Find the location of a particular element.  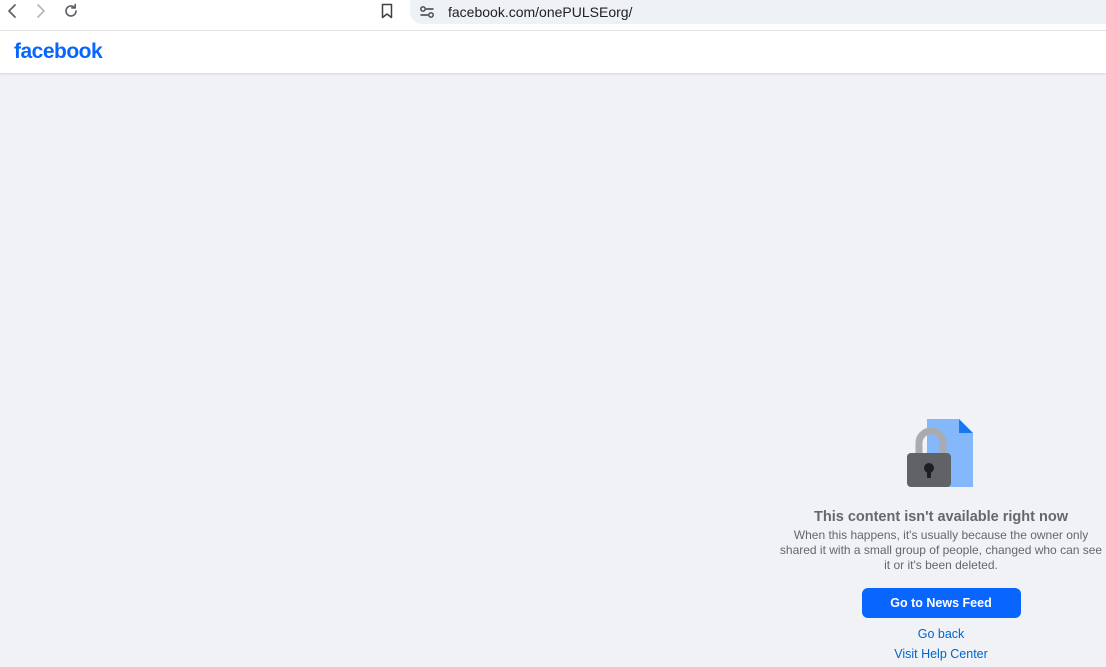

forward-icon is located at coordinates (41, 11).